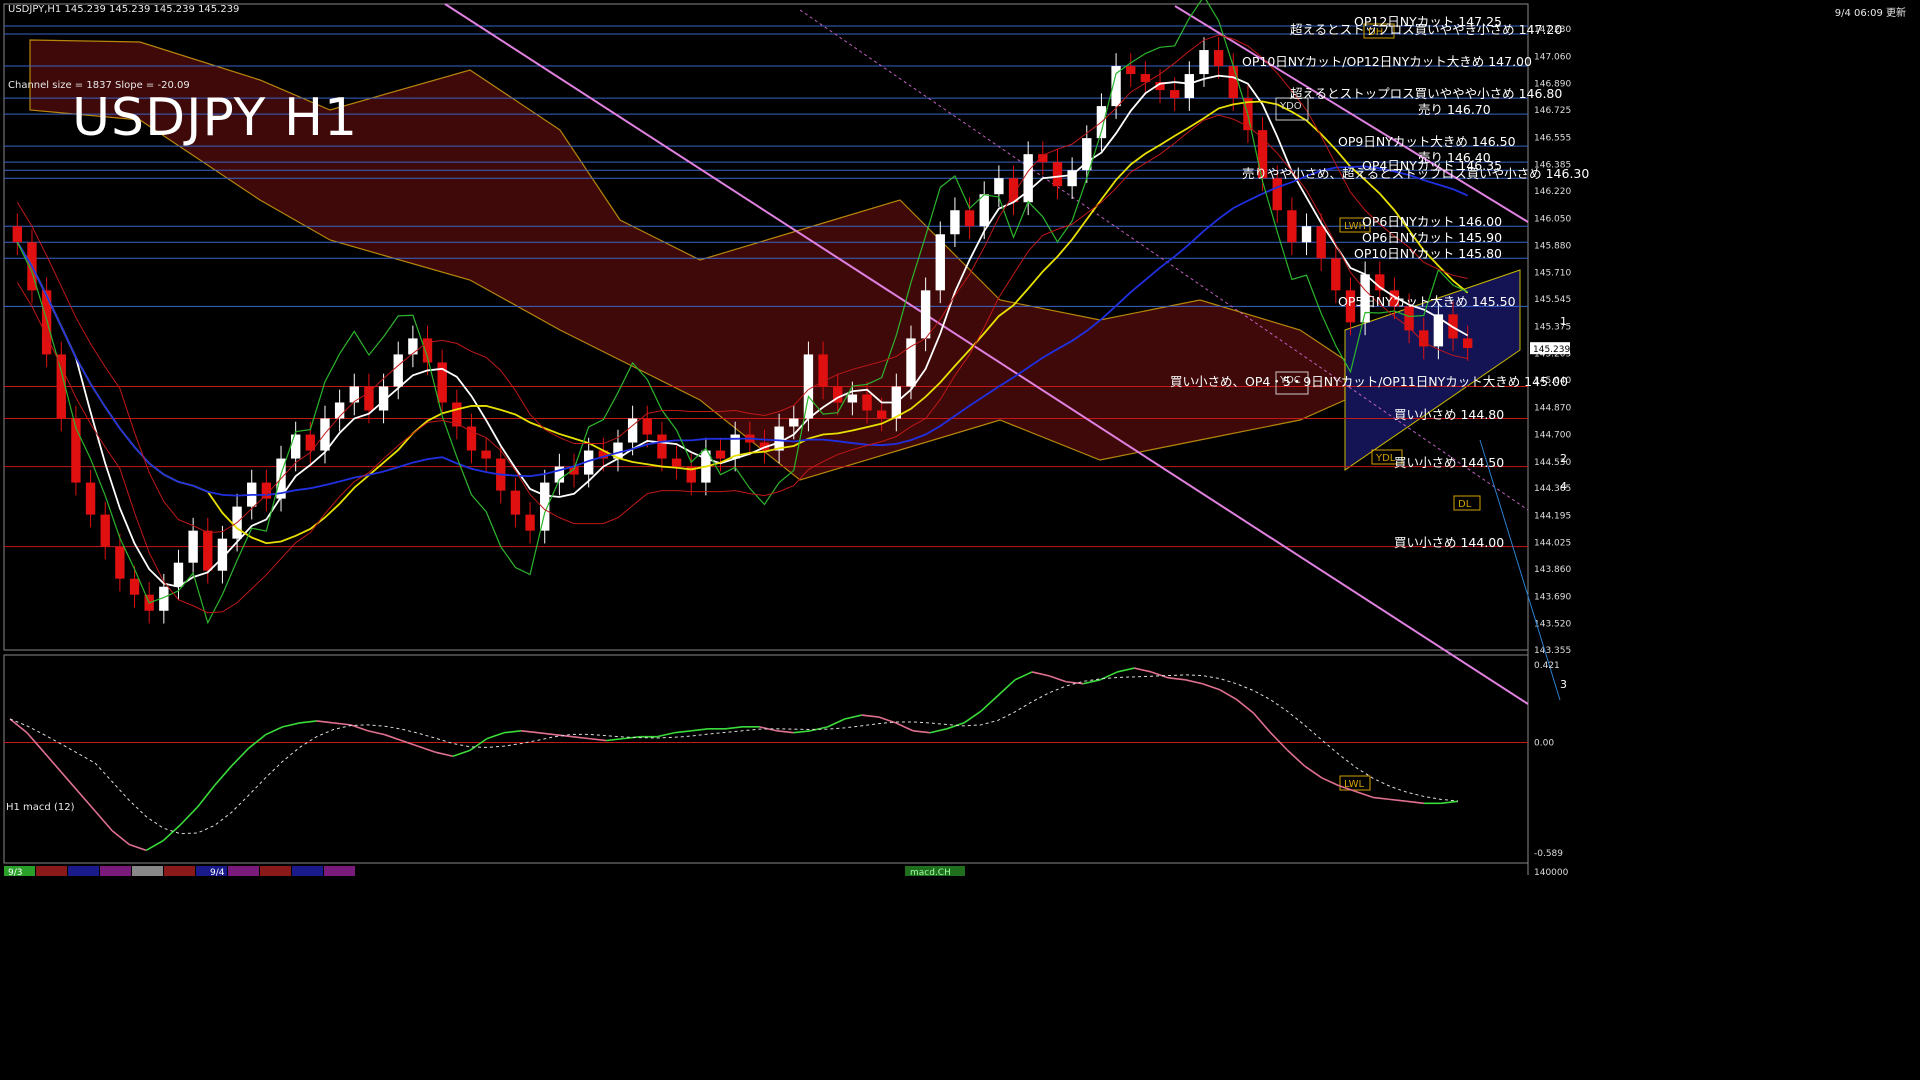 The width and height of the screenshot is (1920, 1080). I want to click on ydl-marker: YDL, so click(1385, 458).